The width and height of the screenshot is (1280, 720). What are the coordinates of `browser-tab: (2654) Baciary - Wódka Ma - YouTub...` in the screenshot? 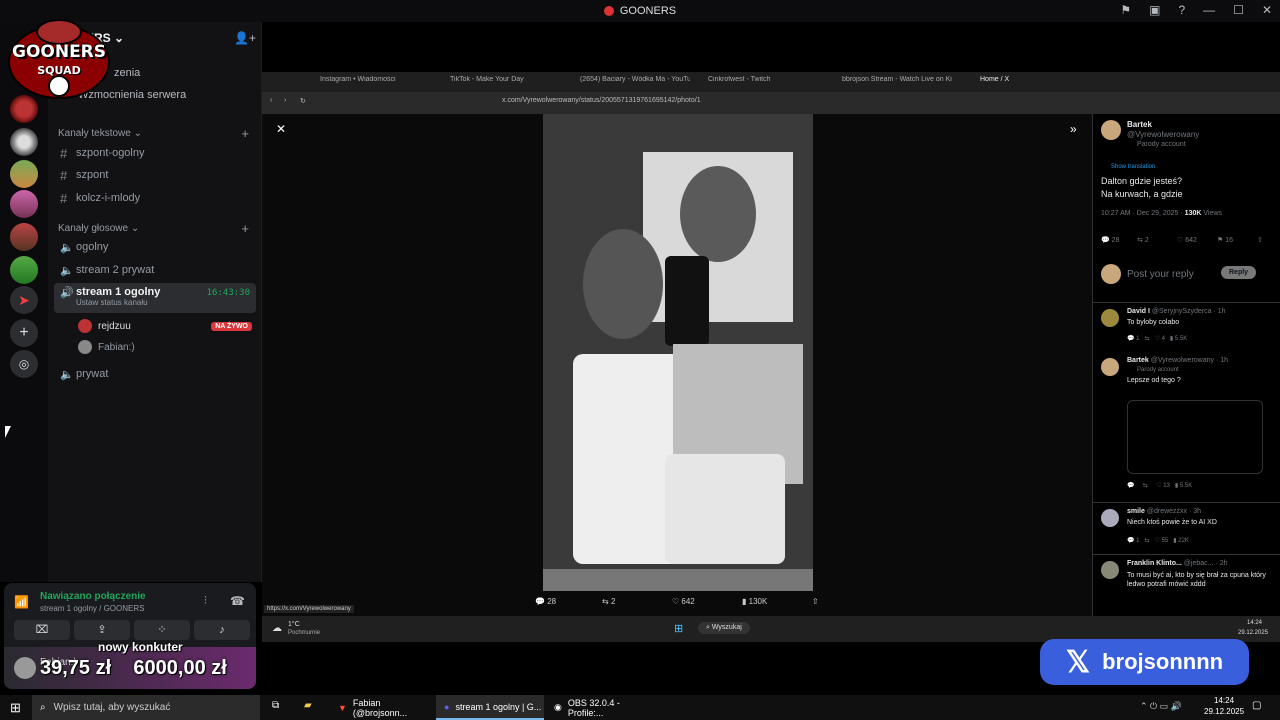 It's located at (635, 82).